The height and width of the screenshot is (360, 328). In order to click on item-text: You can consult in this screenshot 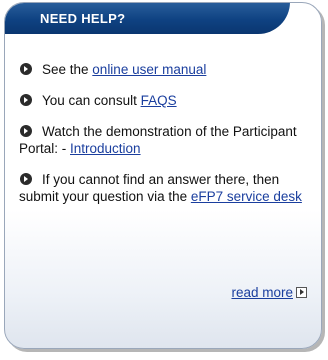, I will do `click(91, 100)`.